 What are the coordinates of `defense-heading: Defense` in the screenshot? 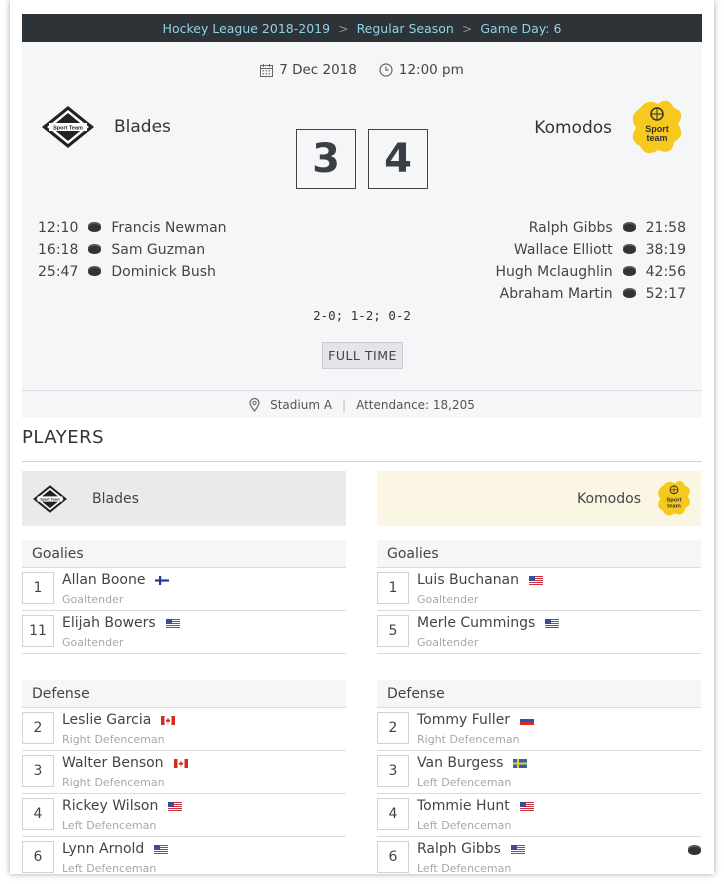 It's located at (539, 694).